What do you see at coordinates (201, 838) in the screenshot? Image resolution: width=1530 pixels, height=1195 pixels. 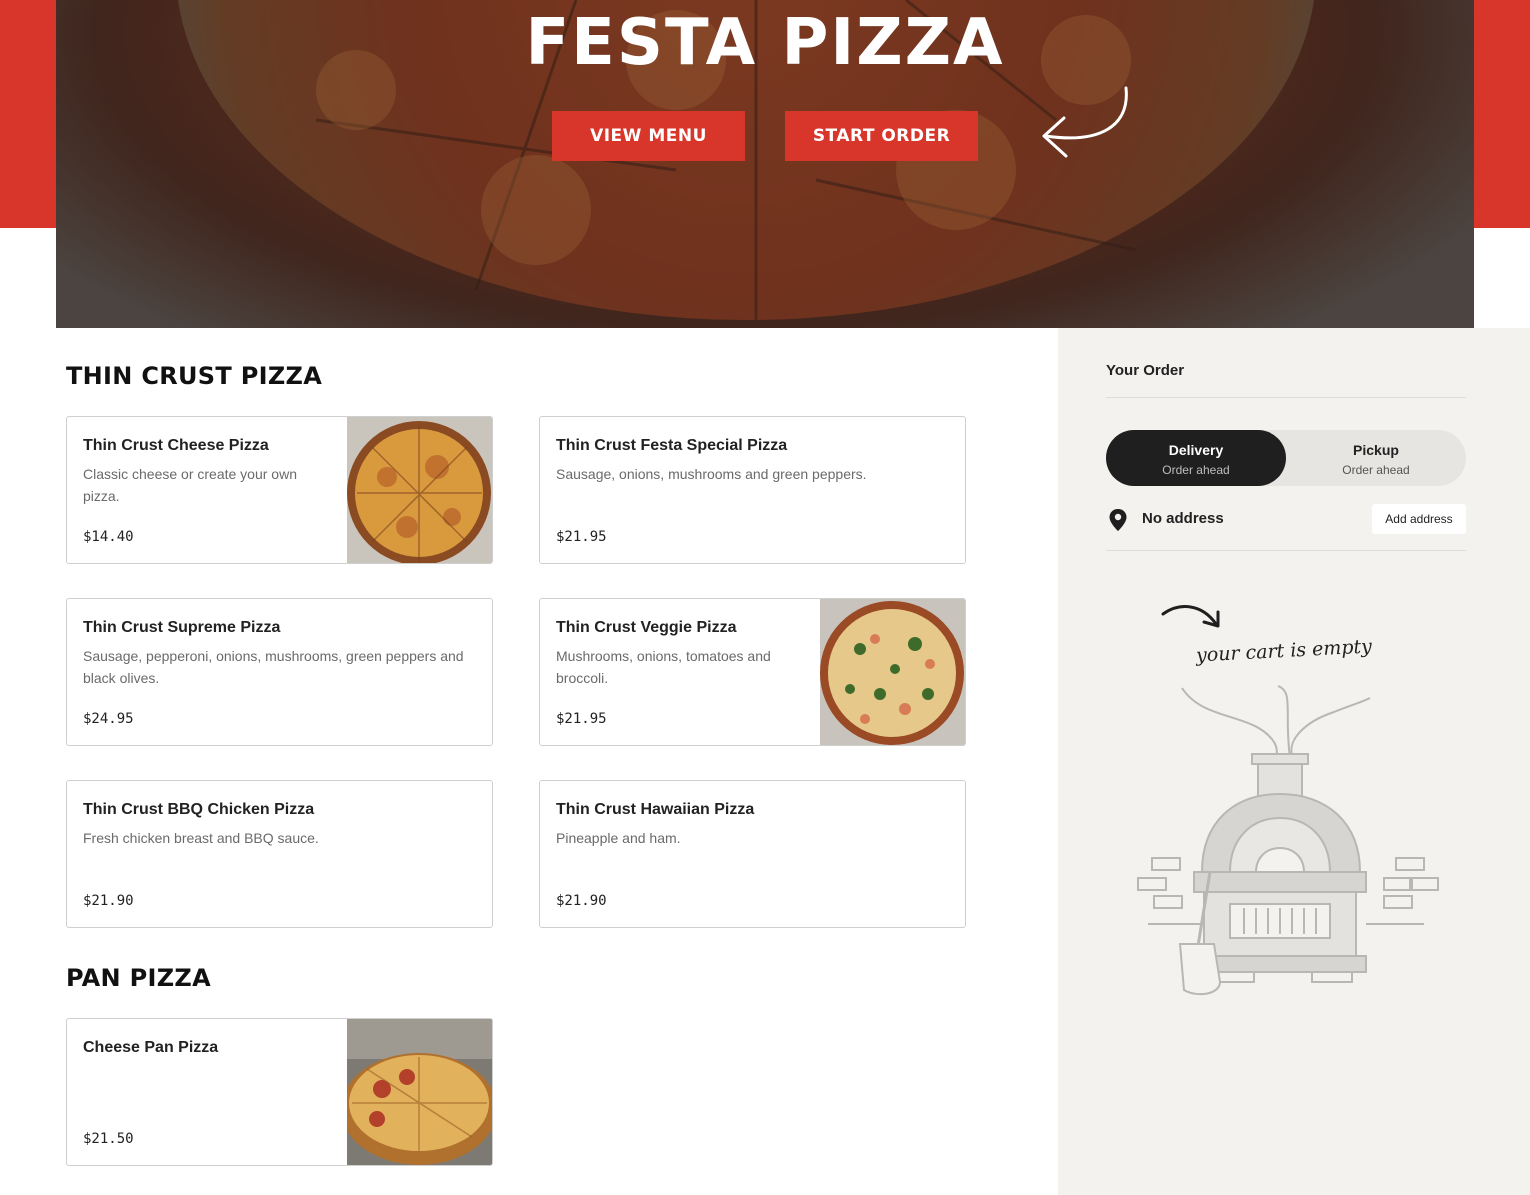 I see `menu-item-description: Fresh chicken breast and BBQ sauce.` at bounding box center [201, 838].